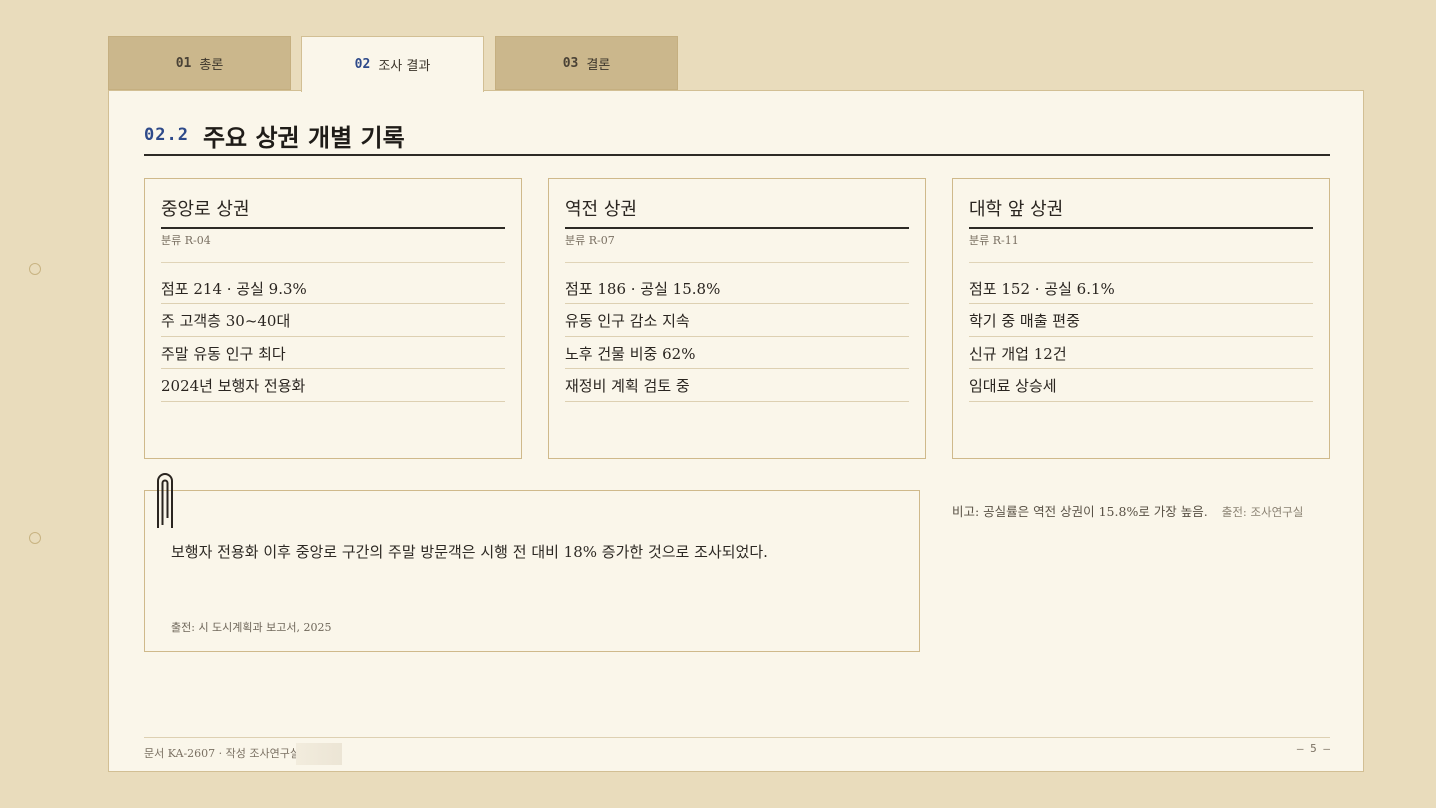 The width and height of the screenshot is (1436, 808). Describe the element at coordinates (1141, 386) in the screenshot. I see `list-item: 임대료 상승세` at that location.